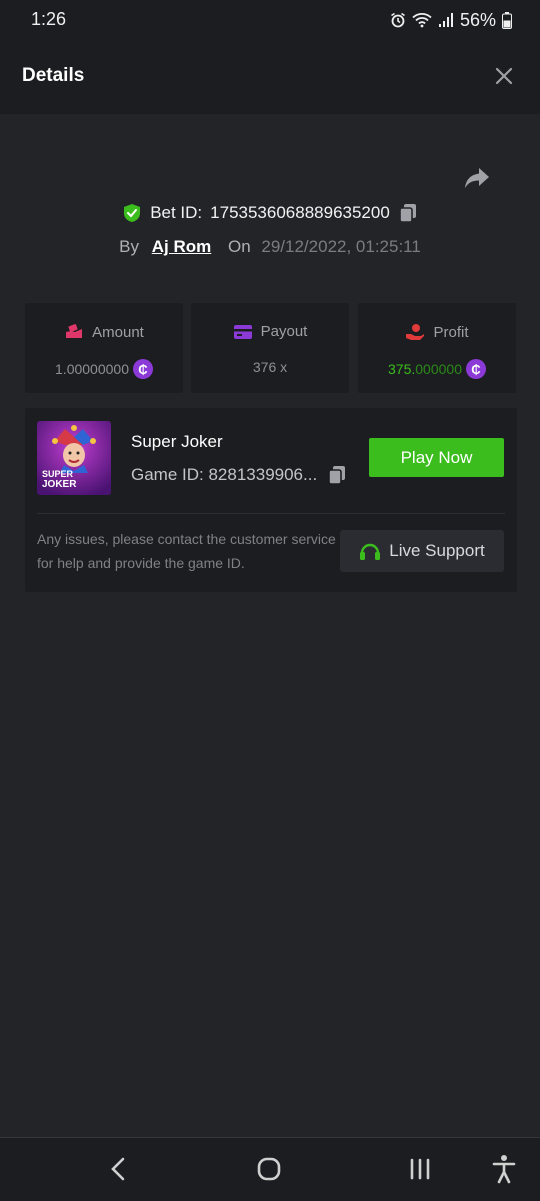 The image size is (540, 1201). I want to click on profit-value: 375.000000, so click(425, 369).